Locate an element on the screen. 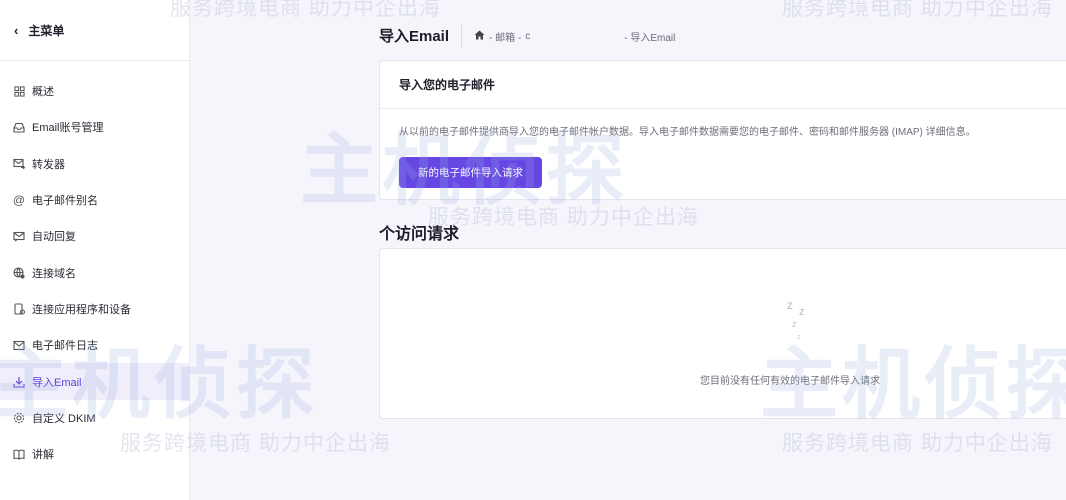 This screenshot has width=1066, height=500. sidebar-item-label: 自动回复 is located at coordinates (54, 237).